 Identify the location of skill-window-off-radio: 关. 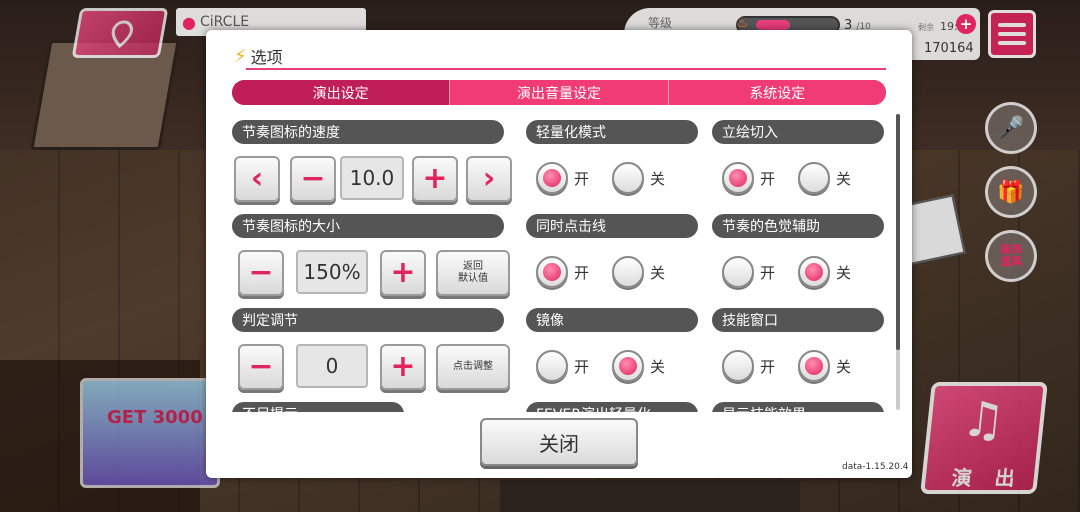
(824, 366).